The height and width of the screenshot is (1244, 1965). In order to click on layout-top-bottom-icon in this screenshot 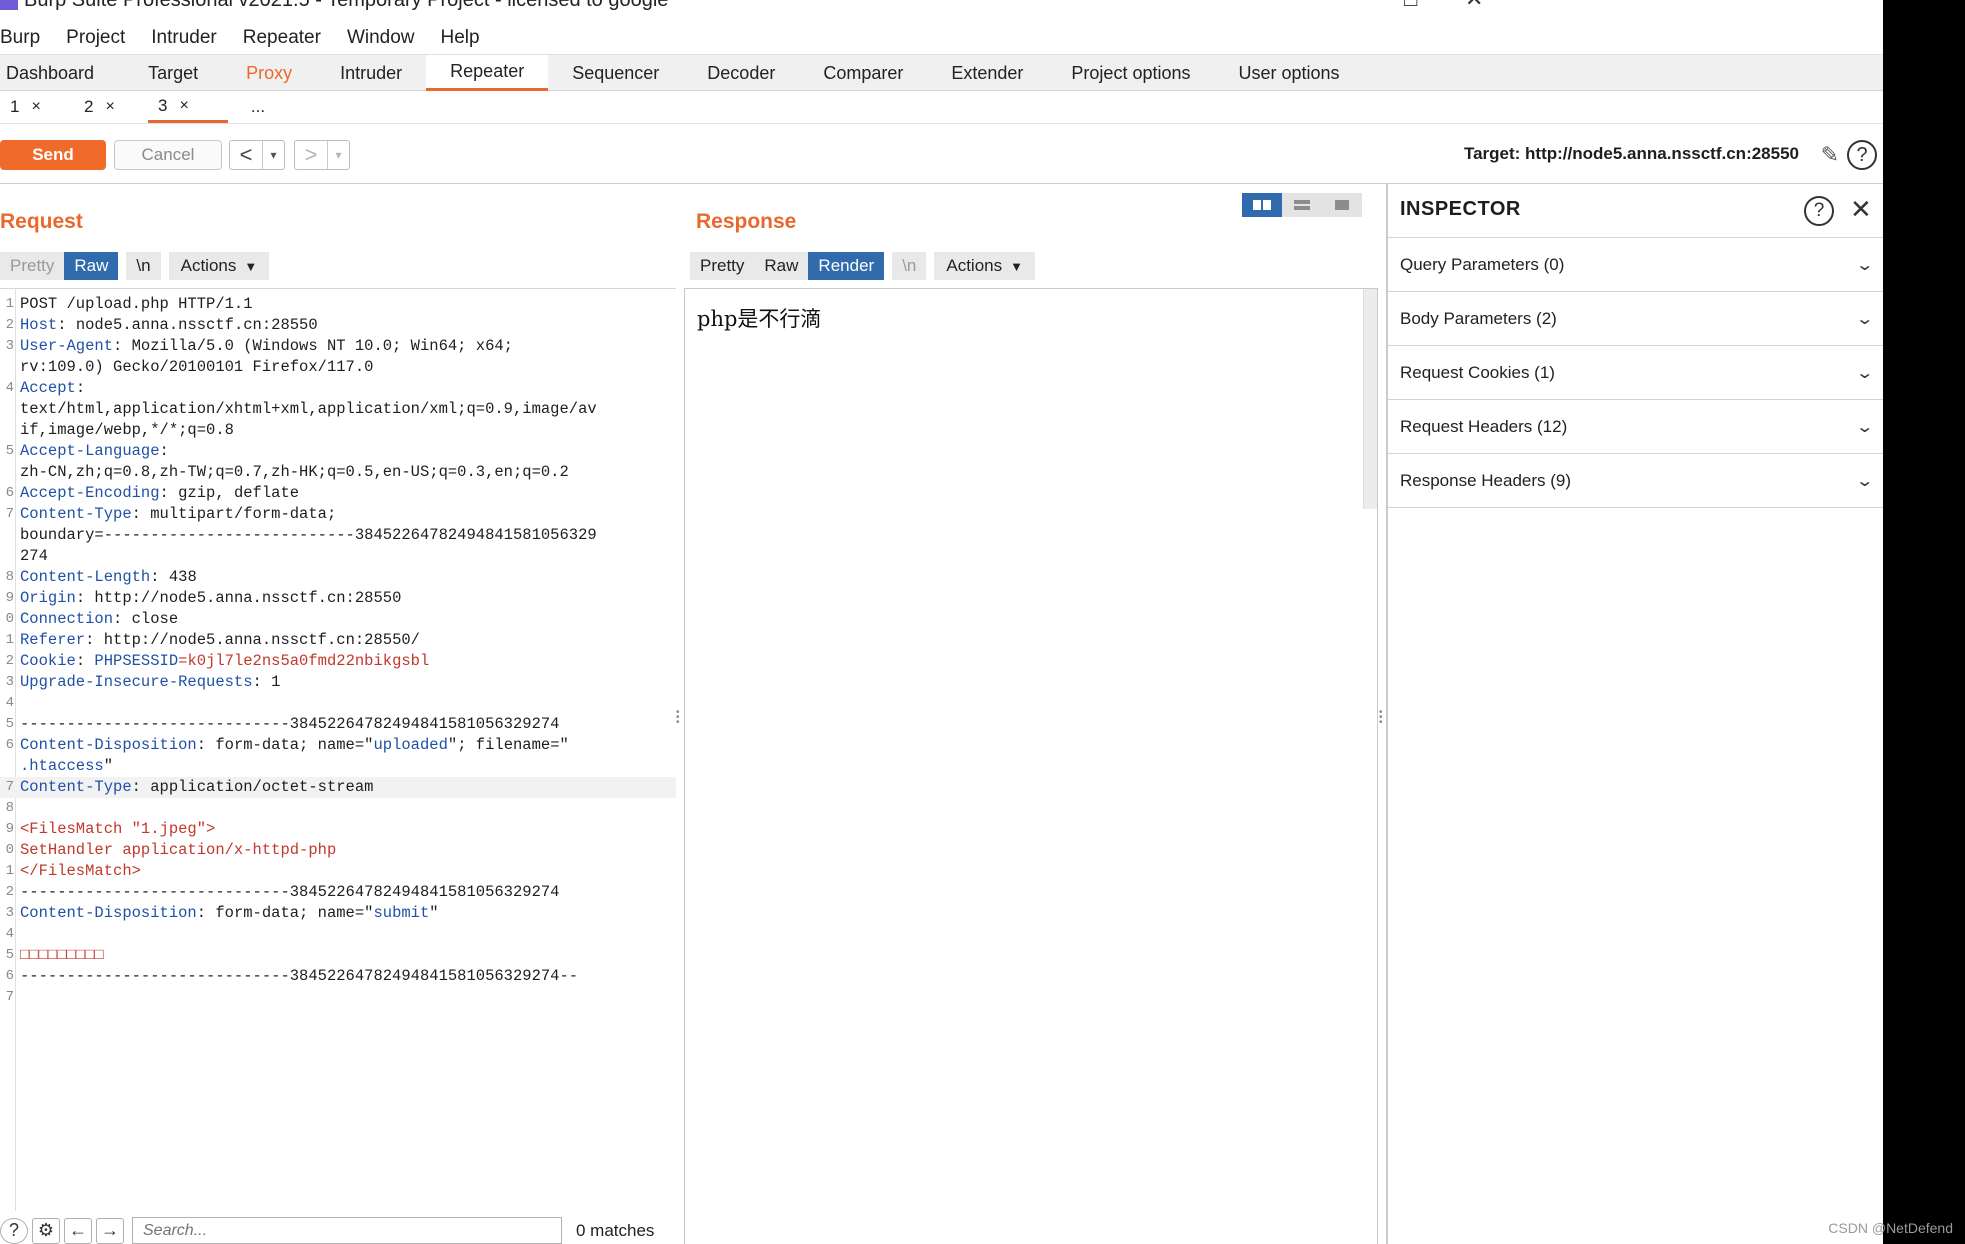, I will do `click(1302, 205)`.